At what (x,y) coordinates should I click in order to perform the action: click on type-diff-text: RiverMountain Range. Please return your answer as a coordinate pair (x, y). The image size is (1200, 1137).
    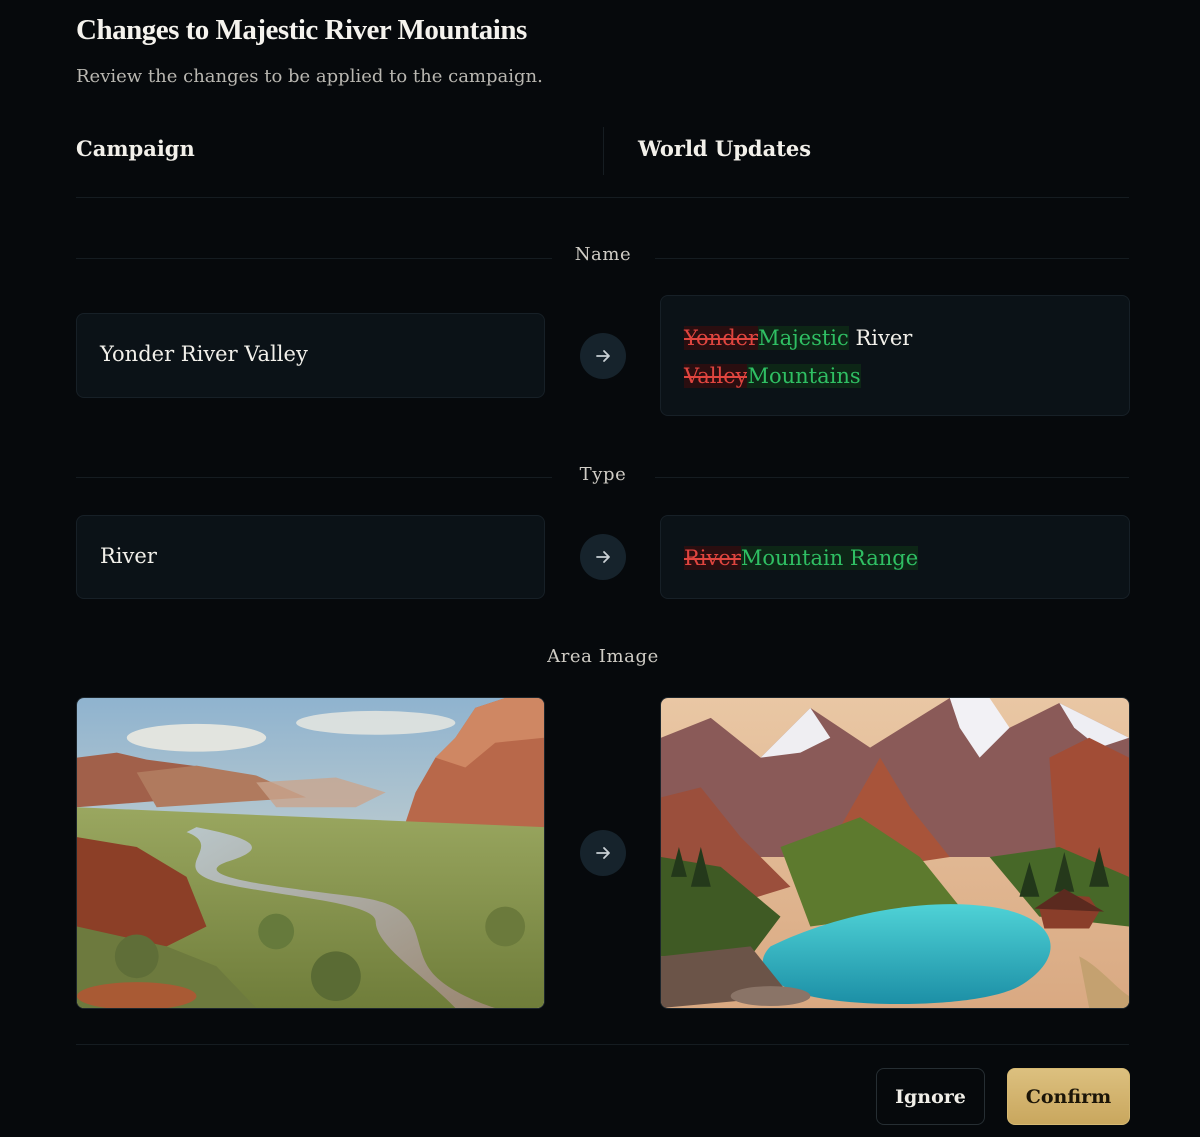
    Looking at the image, I should click on (895, 558).